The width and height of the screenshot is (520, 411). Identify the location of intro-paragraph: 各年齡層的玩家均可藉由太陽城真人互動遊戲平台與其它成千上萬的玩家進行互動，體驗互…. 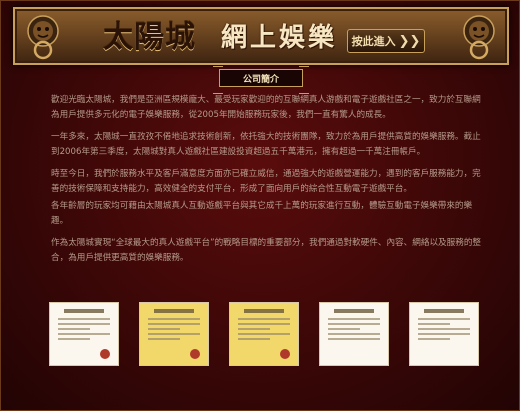
(262, 213).